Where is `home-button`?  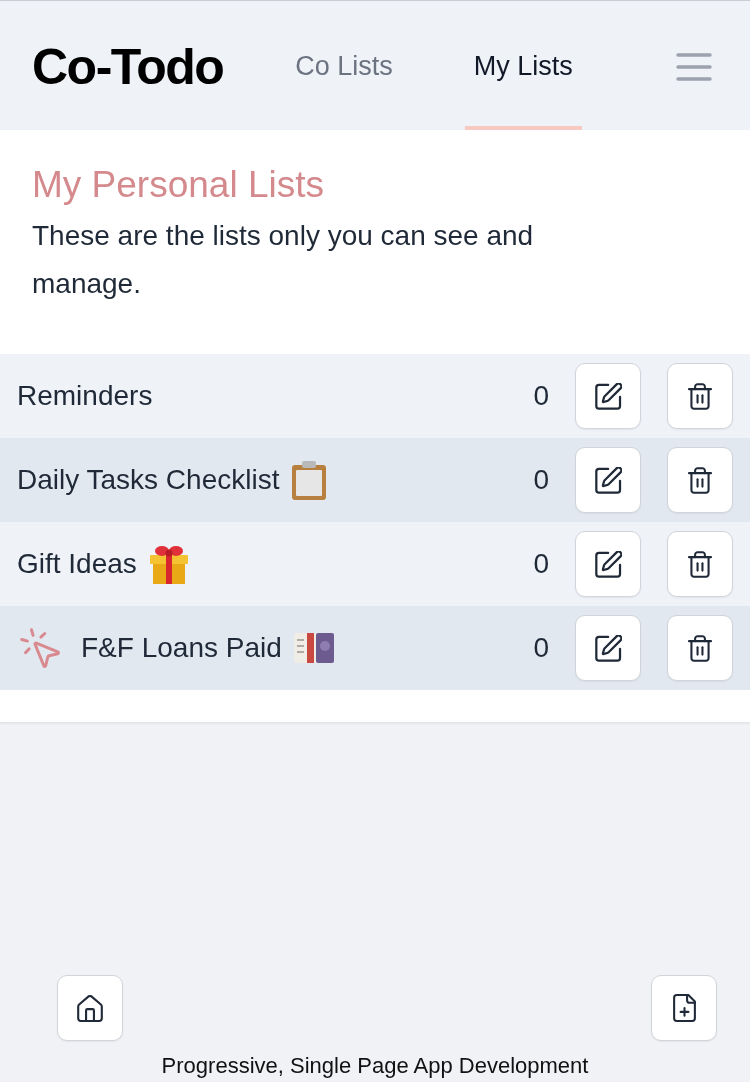 home-button is located at coordinates (90, 1008).